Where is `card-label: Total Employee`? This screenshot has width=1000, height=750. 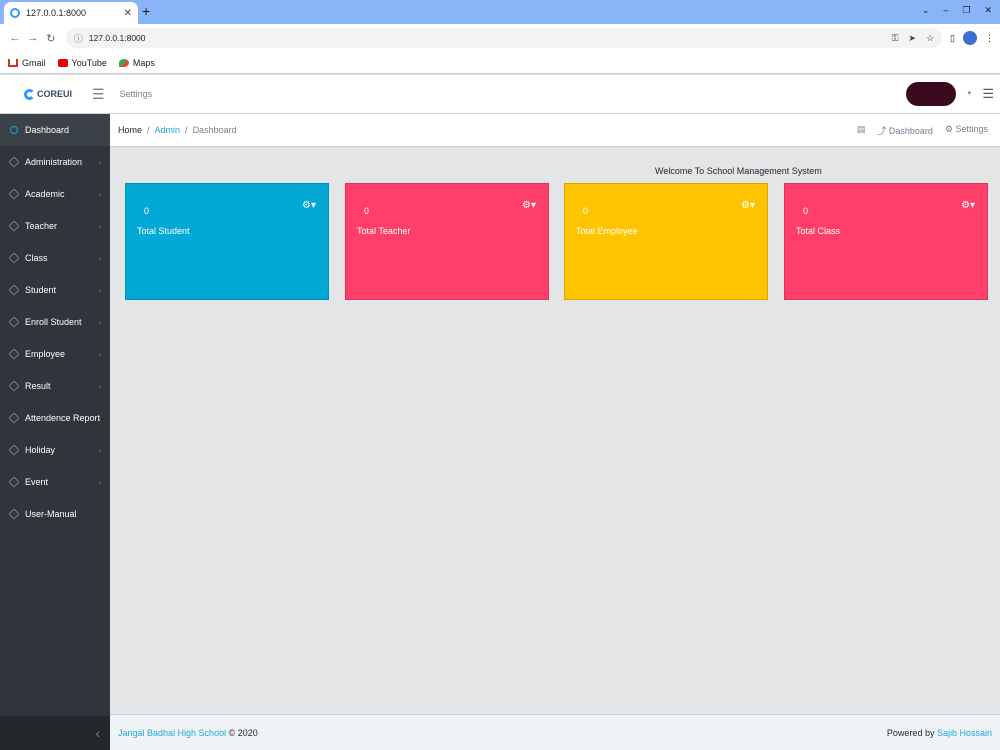
card-label: Total Employee is located at coordinates (607, 231).